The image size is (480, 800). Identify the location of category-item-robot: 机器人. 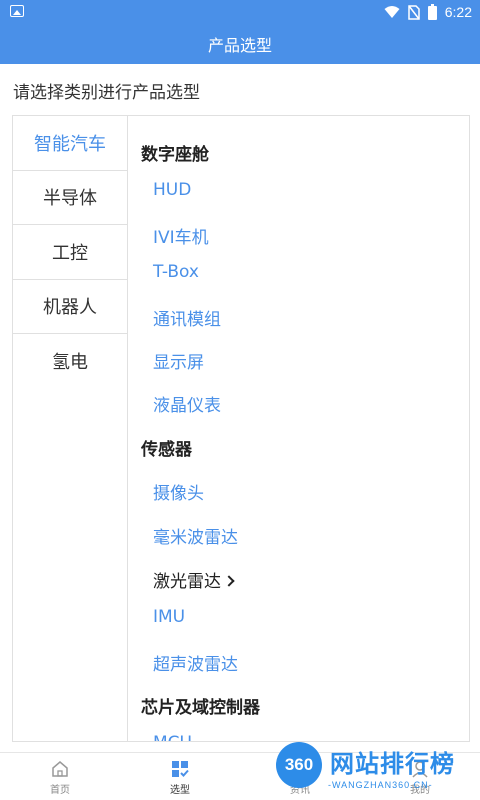
(70, 307).